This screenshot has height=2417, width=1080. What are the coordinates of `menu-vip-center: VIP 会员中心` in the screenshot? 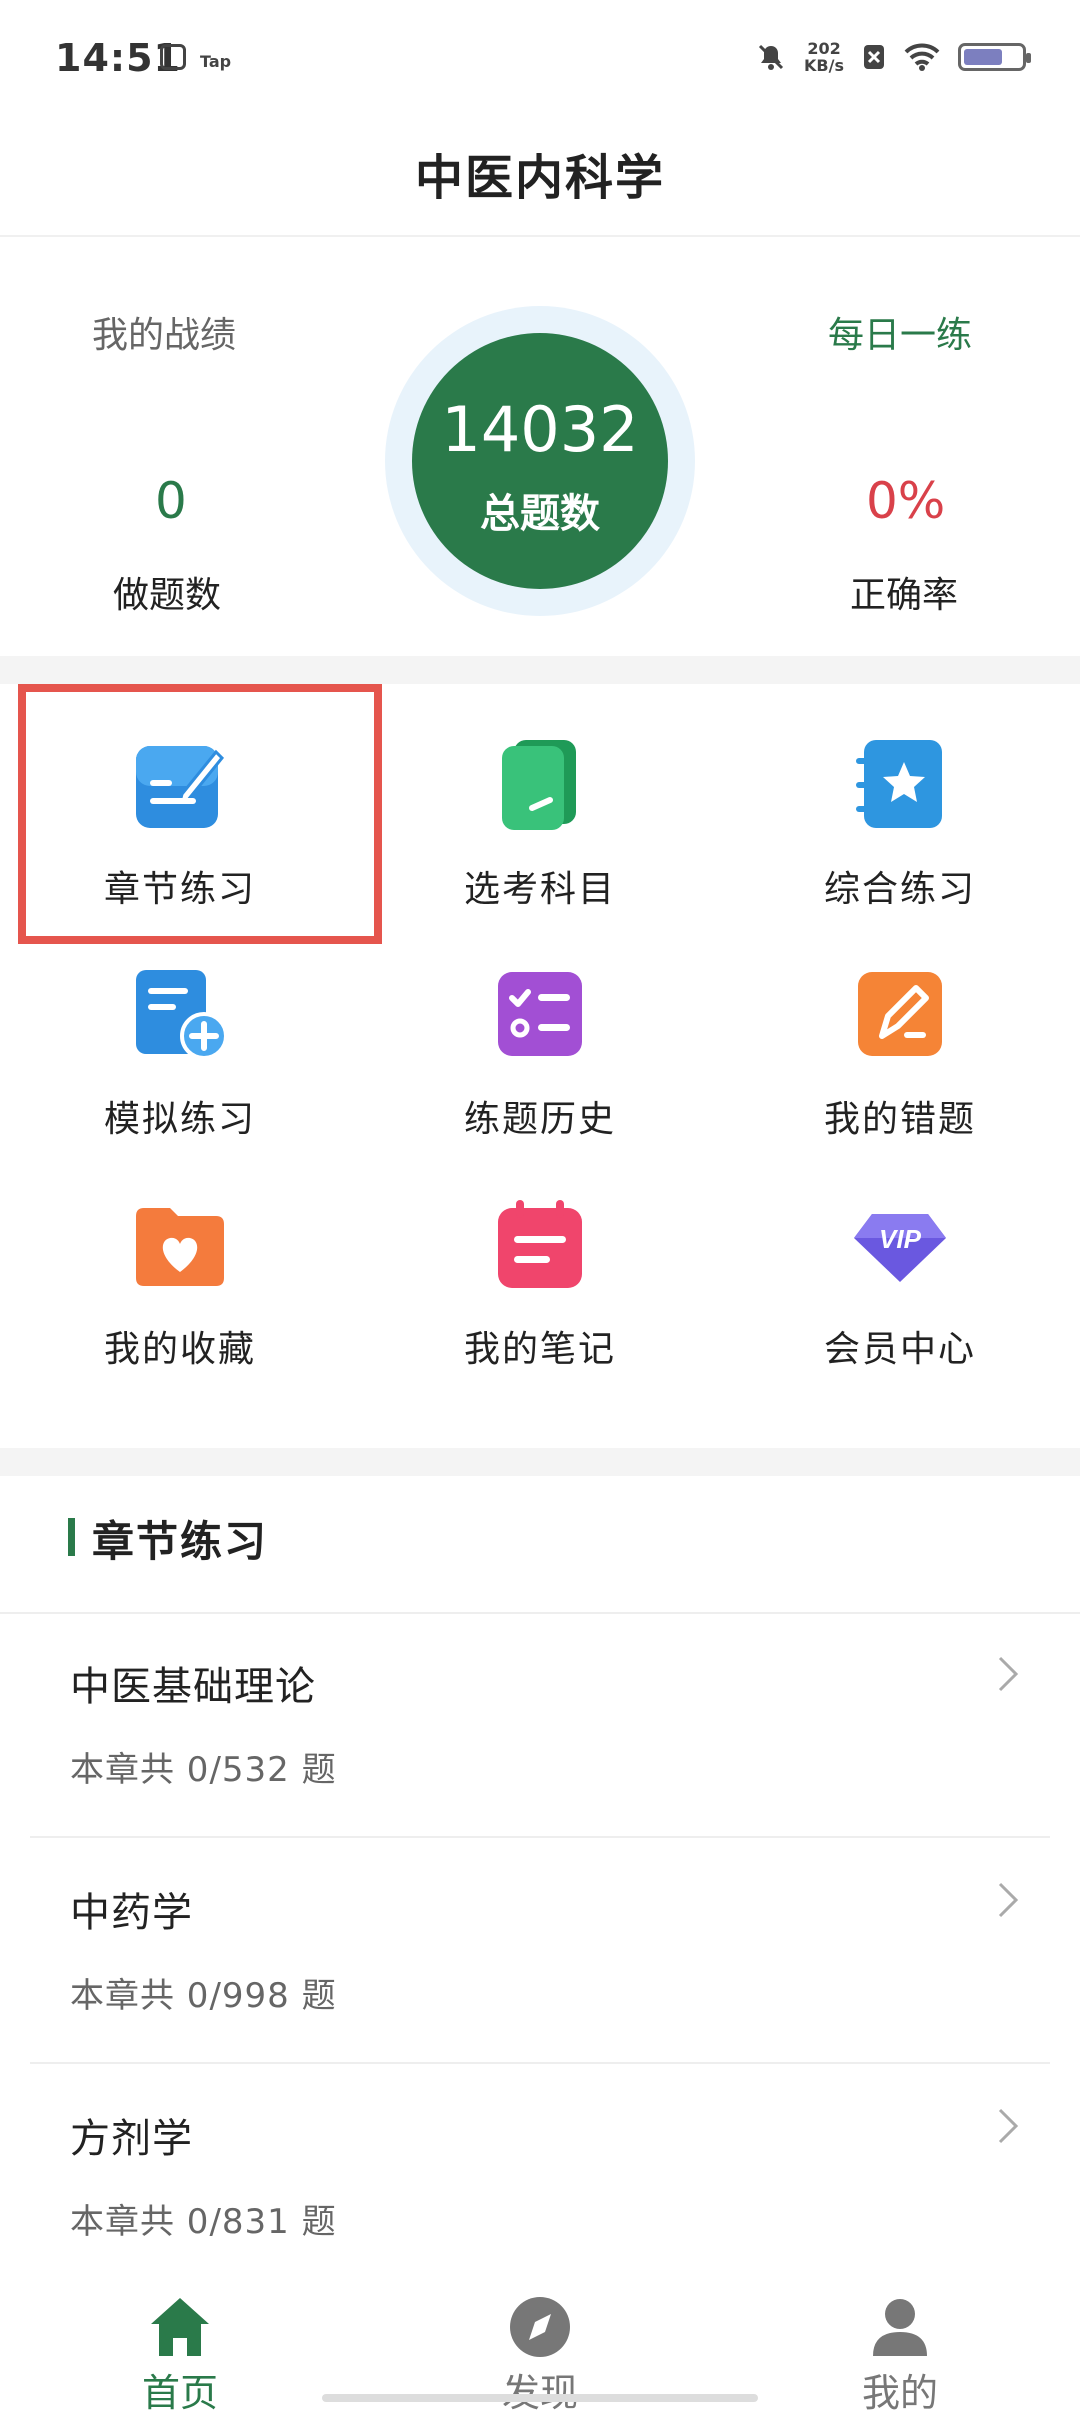 It's located at (900, 1257).